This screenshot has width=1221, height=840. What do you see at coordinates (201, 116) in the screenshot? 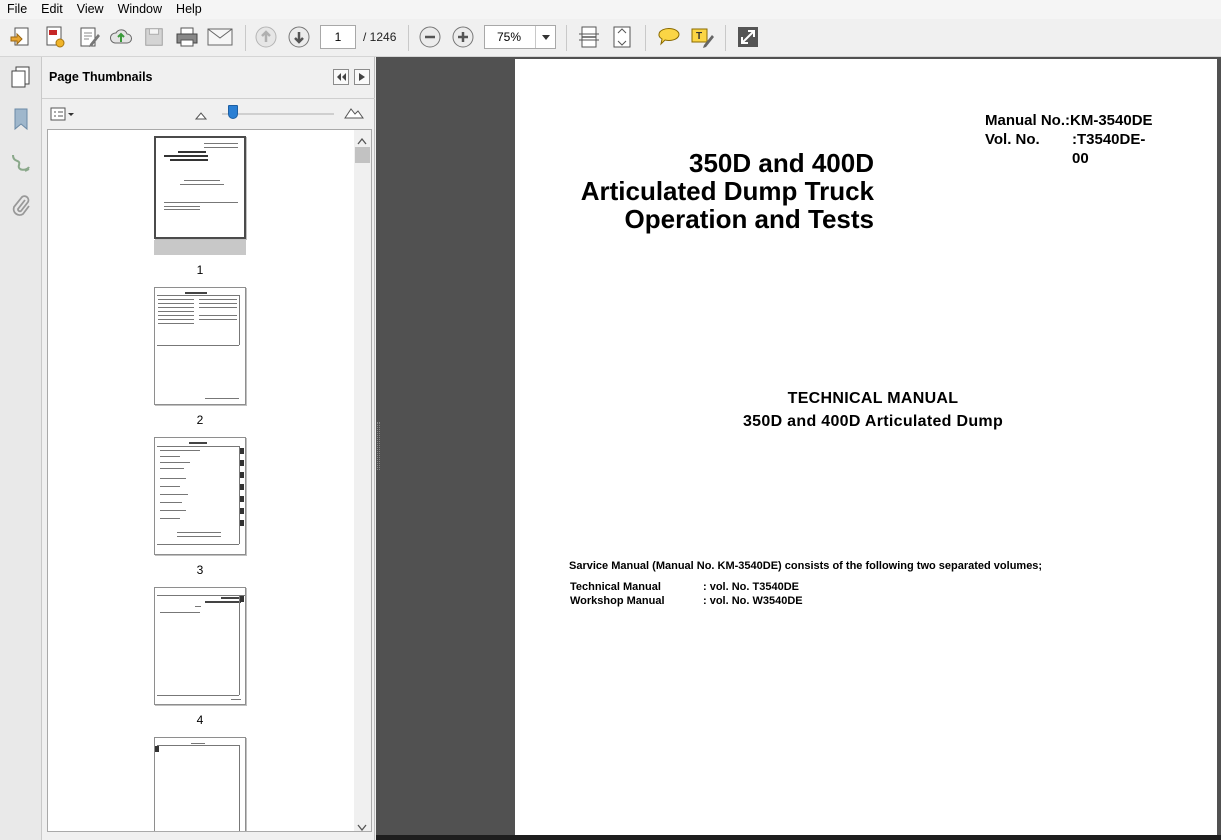
I see `small-thumbnails-icon` at bounding box center [201, 116].